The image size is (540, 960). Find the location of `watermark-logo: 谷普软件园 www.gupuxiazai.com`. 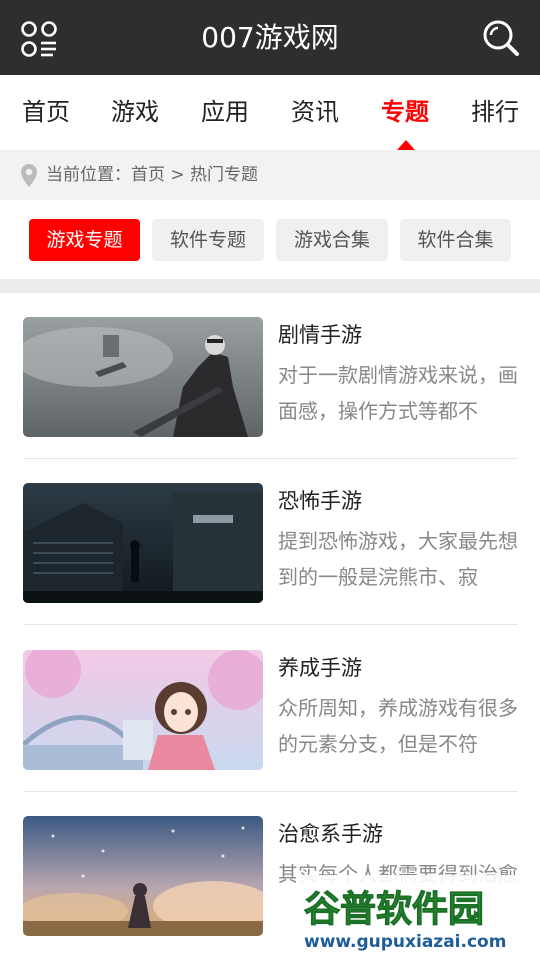

watermark-logo: 谷普软件园 www.gupuxiazai.com is located at coordinates (418, 915).